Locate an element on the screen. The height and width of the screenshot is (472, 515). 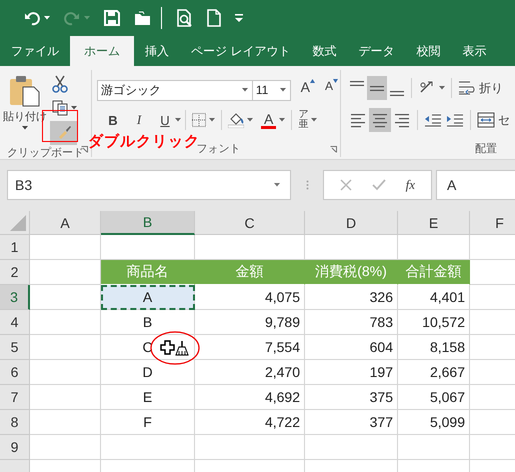
row-header: 6 is located at coordinates (15, 372).